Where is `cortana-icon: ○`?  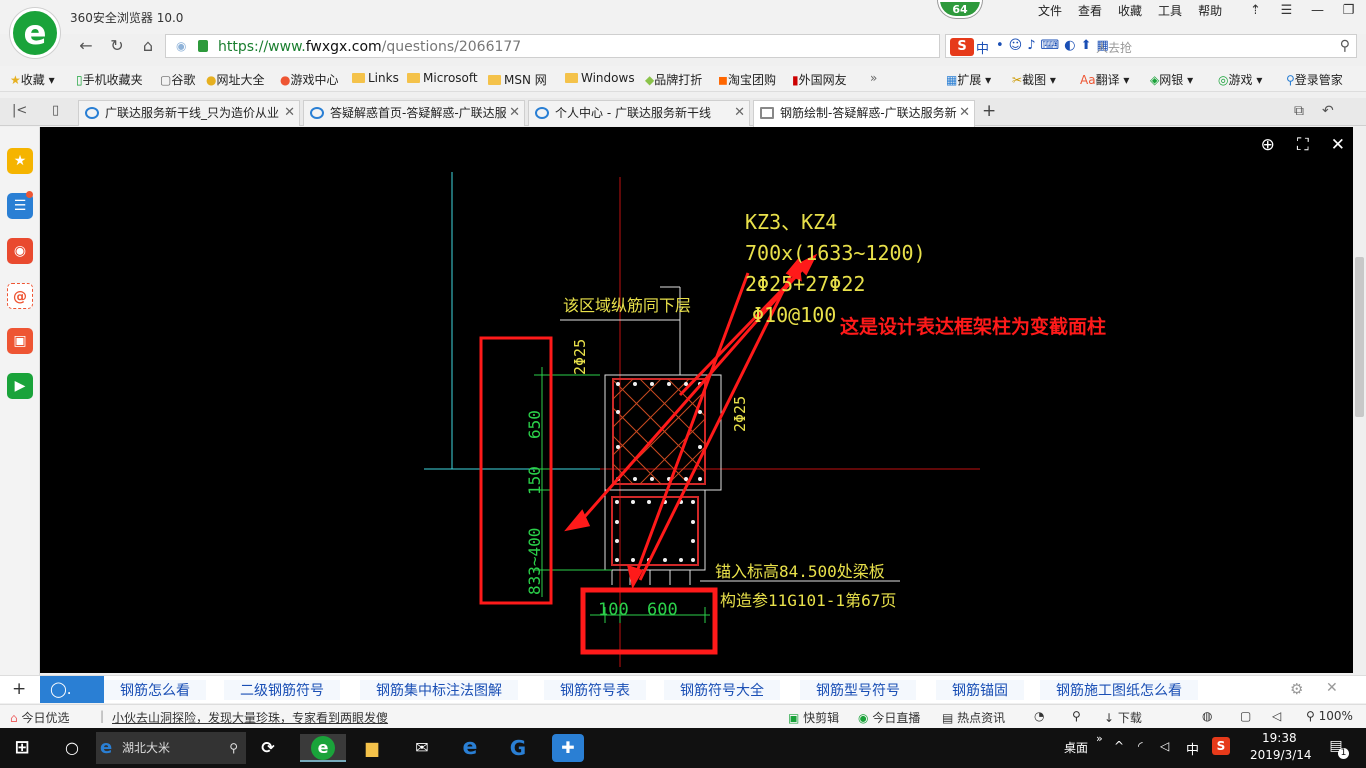
cortana-icon: ○ is located at coordinates (72, 748).